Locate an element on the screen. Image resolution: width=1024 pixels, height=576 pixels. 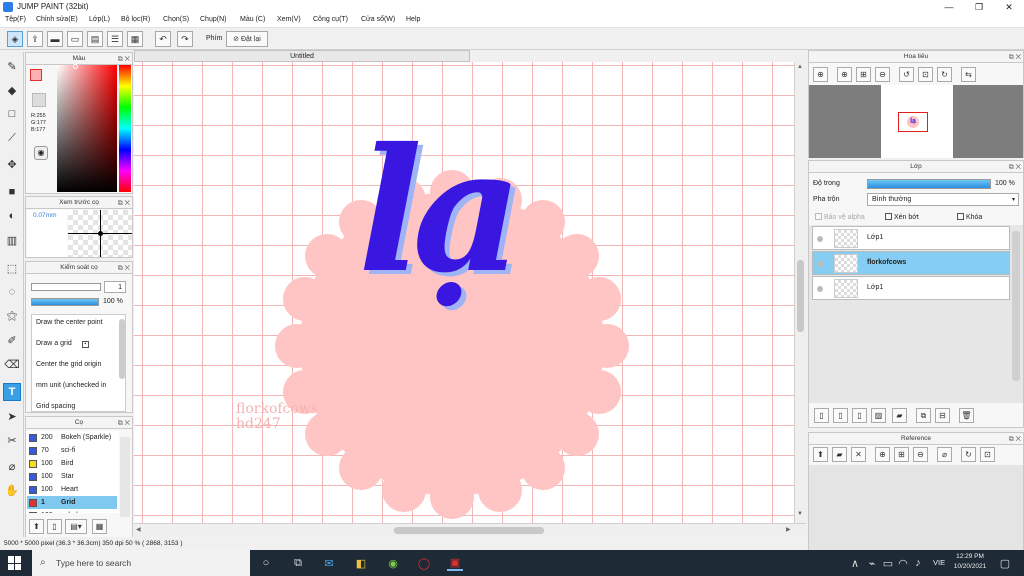
horizontal-scrollbar: ◀ ▶ is located at coordinates (470, 530).